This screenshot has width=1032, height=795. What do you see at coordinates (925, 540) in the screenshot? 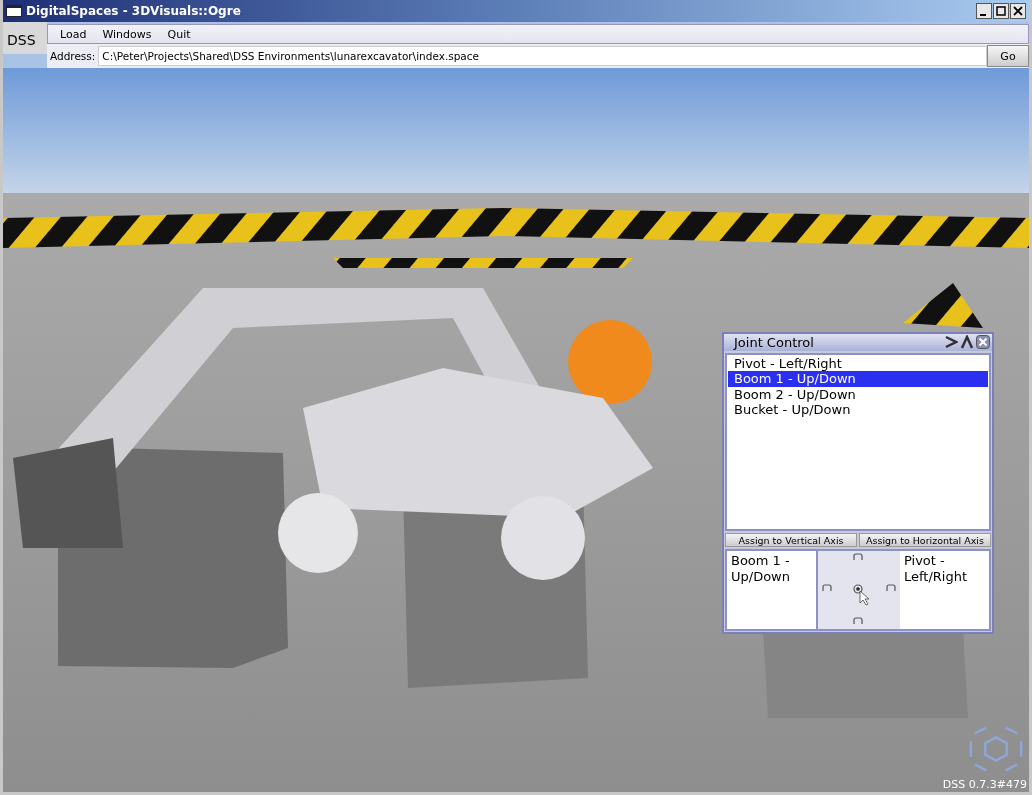
I see `assign-button: Assign to Horizontal Axis` at bounding box center [925, 540].